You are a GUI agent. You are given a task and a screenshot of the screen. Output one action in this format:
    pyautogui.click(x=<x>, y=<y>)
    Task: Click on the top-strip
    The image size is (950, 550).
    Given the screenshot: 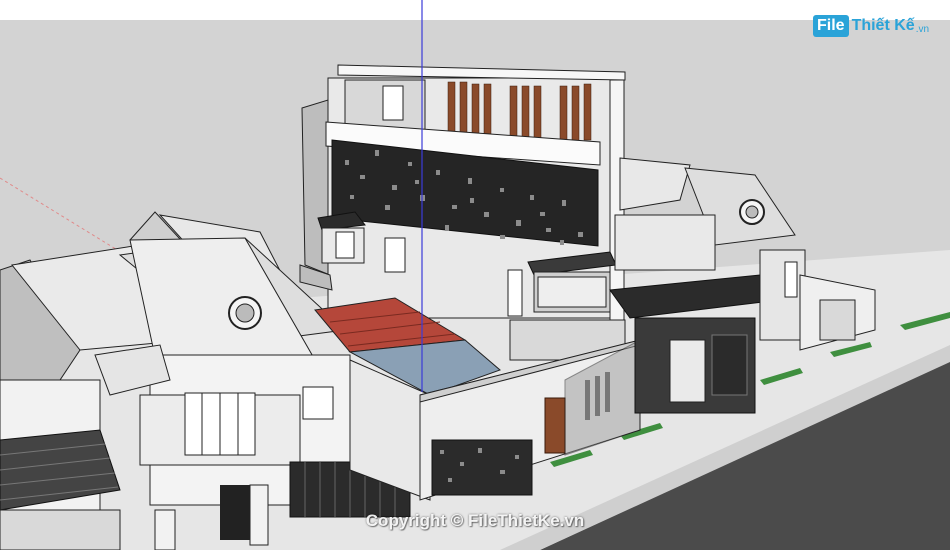 What is the action you would take?
    pyautogui.click(x=475, y=10)
    